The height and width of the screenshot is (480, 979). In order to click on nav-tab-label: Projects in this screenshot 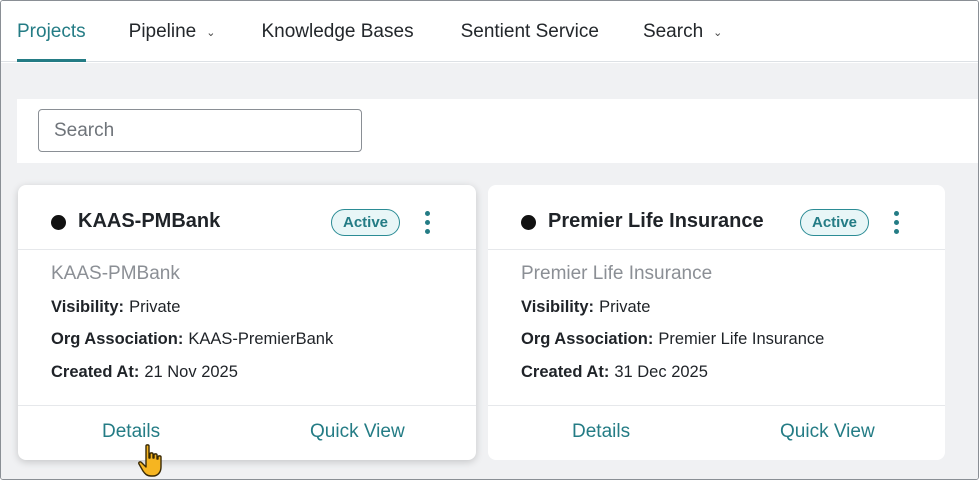, I will do `click(51, 31)`.